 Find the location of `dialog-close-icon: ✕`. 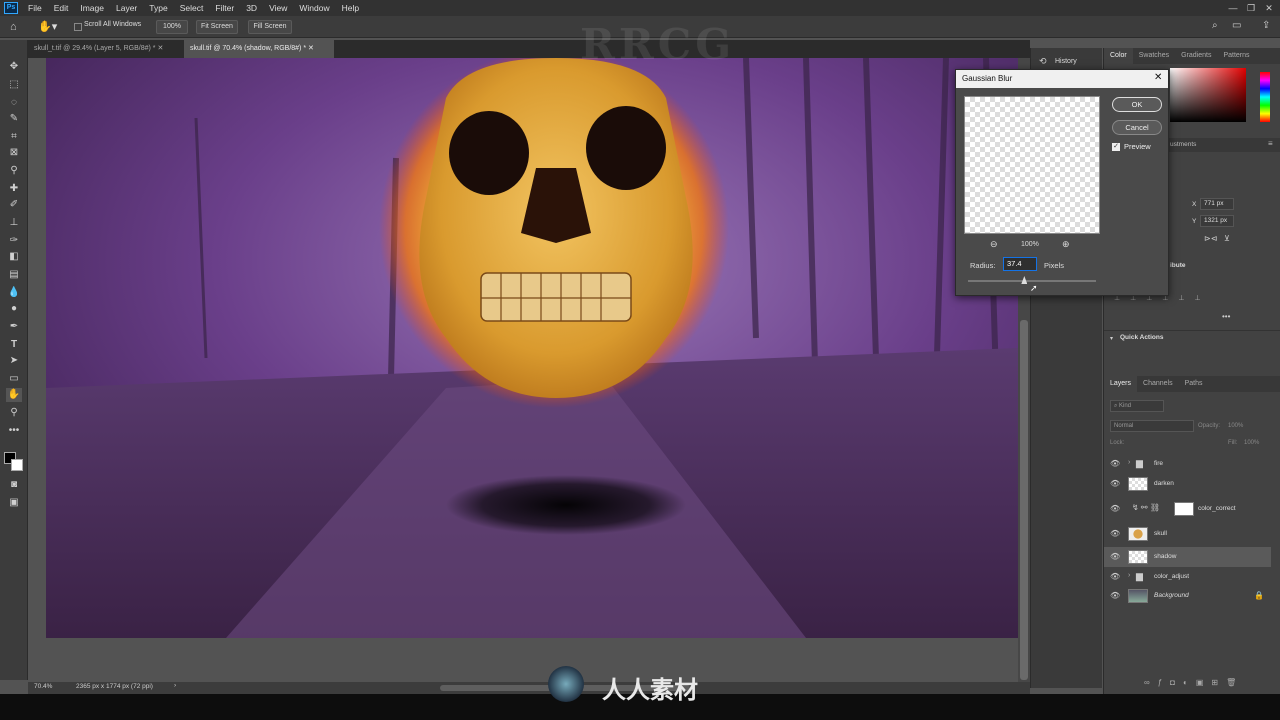

dialog-close-icon: ✕ is located at coordinates (1158, 77).